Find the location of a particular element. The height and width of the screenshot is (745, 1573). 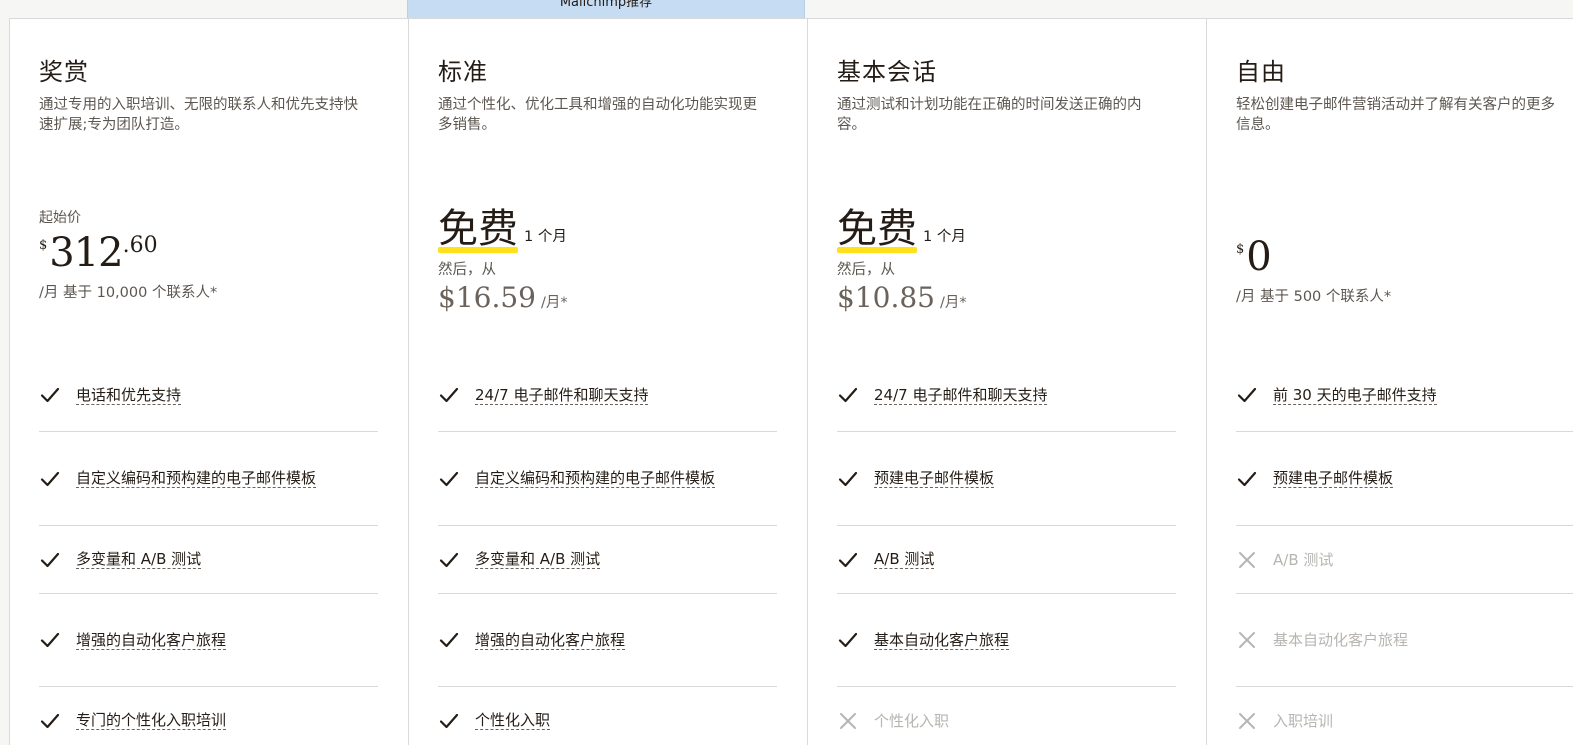

feature-item: 前 30 天的电子邮件支持 is located at coordinates (1404, 395).